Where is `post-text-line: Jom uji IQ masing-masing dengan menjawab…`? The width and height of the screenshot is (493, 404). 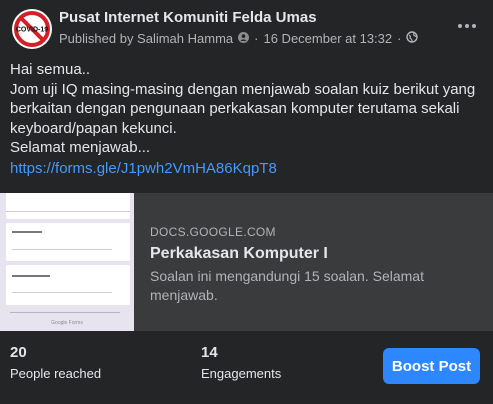 post-text-line: Jom uji IQ masing-masing dengan menjawab… is located at coordinates (243, 89).